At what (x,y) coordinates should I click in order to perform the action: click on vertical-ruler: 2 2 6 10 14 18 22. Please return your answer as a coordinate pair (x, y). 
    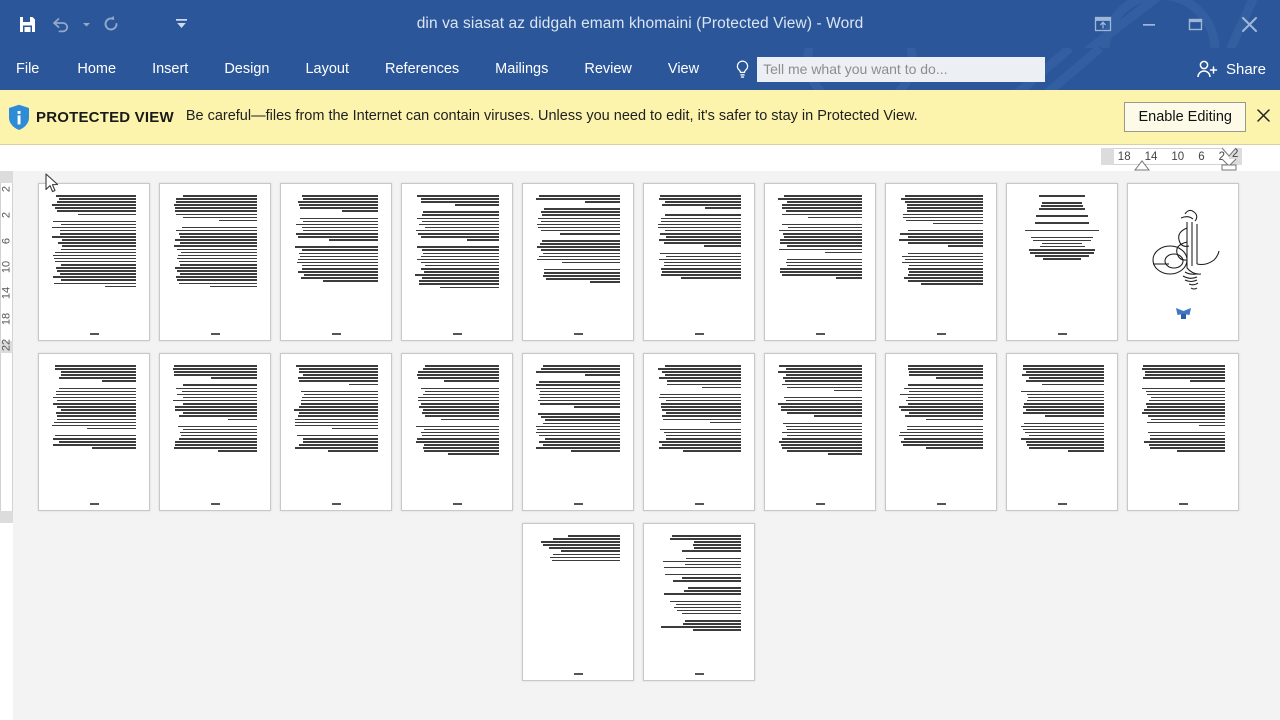
    Looking at the image, I should click on (6, 445).